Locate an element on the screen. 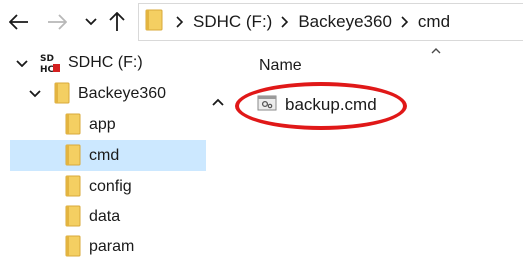 The width and height of the screenshot is (523, 259). svg-text: SD is located at coordinates (47, 59).